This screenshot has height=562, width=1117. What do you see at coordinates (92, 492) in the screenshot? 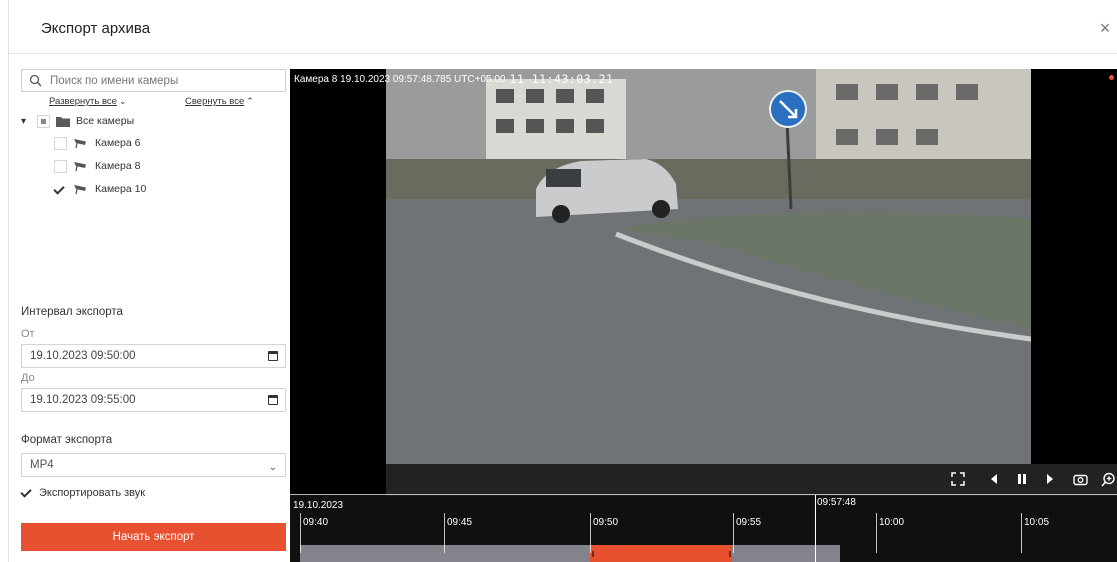
I see `audio-label: Экспортировать звук` at bounding box center [92, 492].